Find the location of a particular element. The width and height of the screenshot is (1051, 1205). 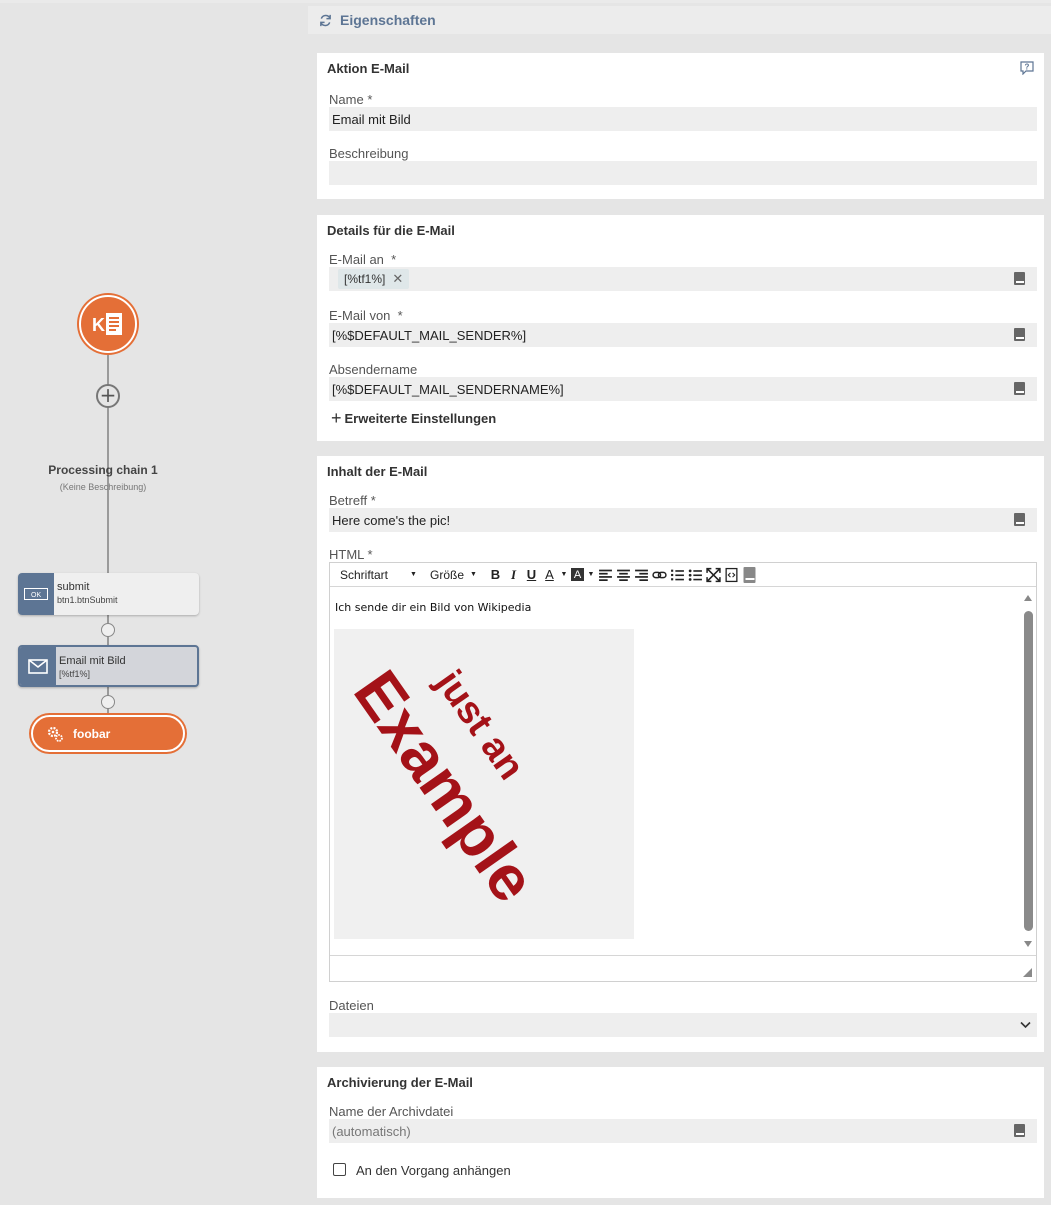

sender-field: [%$DEFAULT_MAIL_SENDERNAME%] is located at coordinates (683, 389).